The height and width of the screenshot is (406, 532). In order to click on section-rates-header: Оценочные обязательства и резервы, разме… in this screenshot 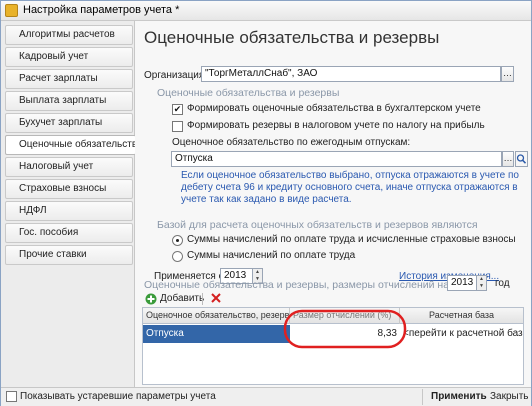, I will do `click(298, 285)`.